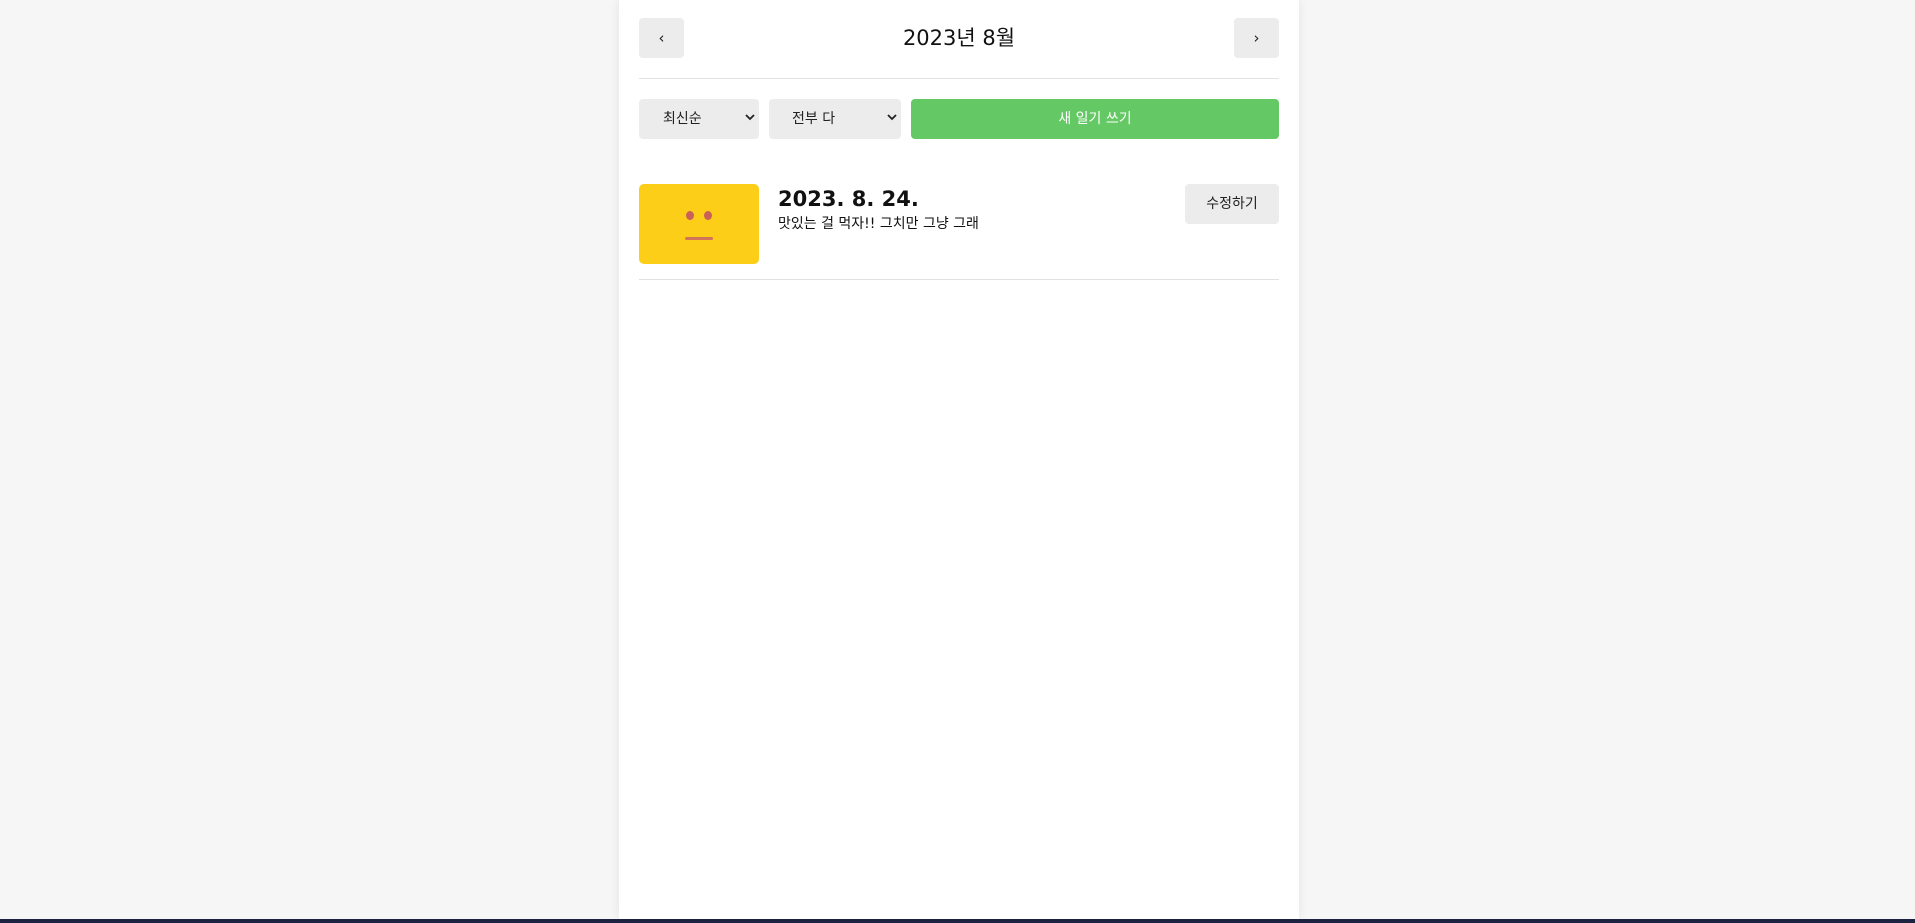 This screenshot has height=923, width=1915. I want to click on diary-date: 2023. 8. 24., so click(848, 199).